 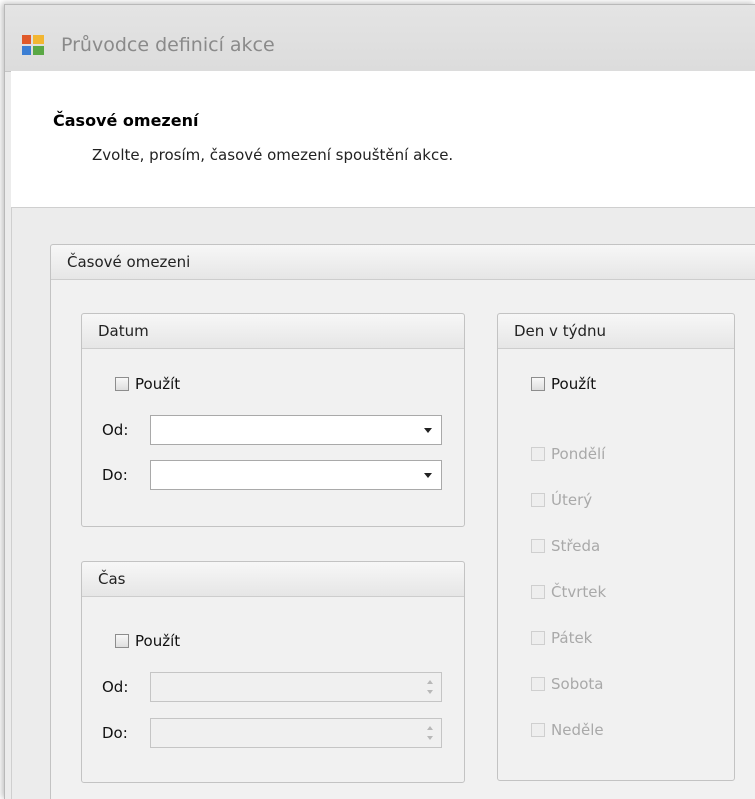 I want to click on weekday-checkbox-tuesday-box, so click(x=538, y=500).